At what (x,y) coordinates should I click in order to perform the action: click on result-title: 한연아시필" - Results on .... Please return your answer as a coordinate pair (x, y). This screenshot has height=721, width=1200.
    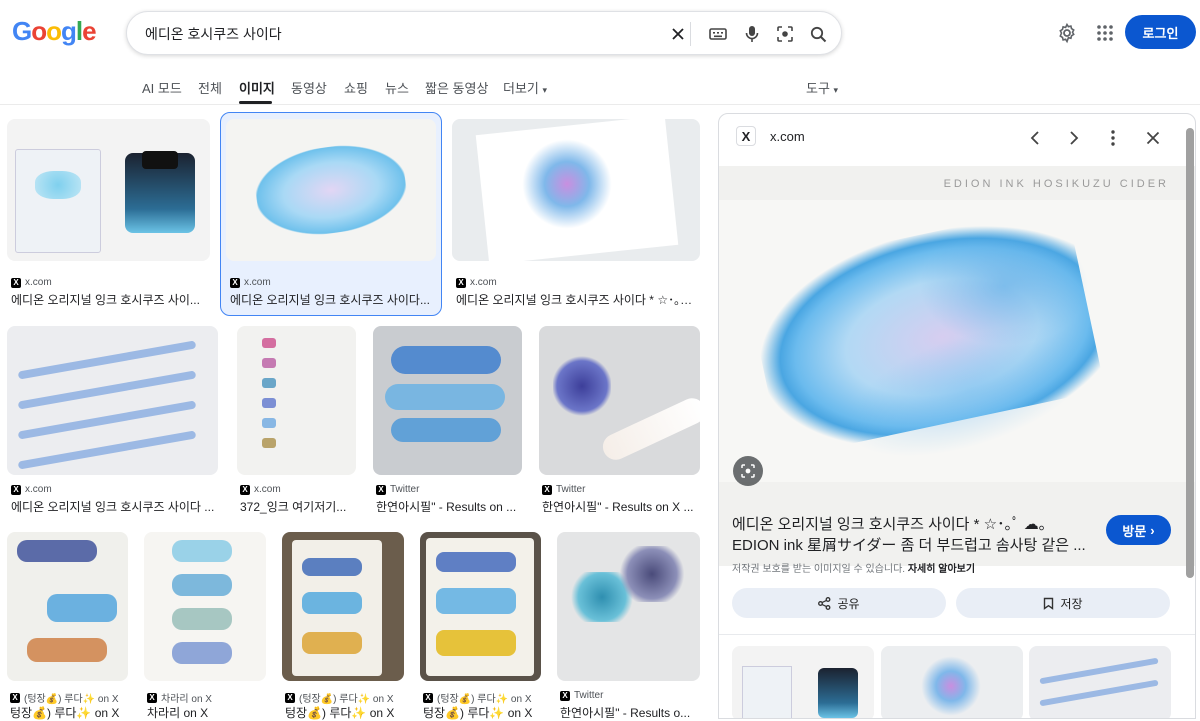
    Looking at the image, I should click on (446, 507).